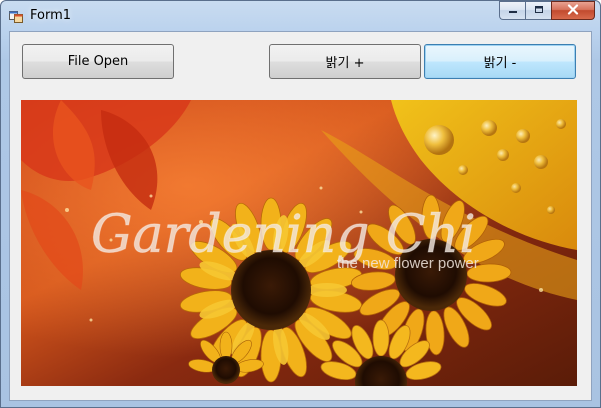 The width and height of the screenshot is (601, 408). Describe the element at coordinates (300, 16) in the screenshot. I see `title-bar: Form1` at that location.